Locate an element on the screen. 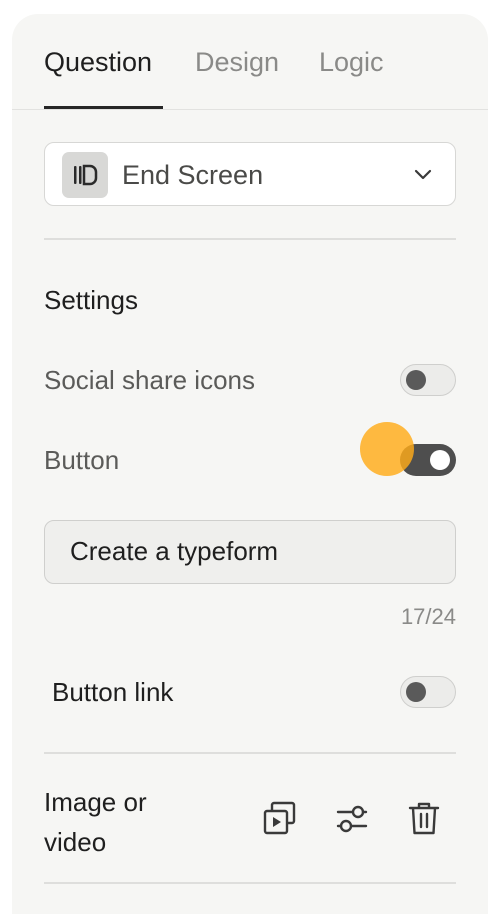 The image size is (500, 914). tab-bar: Question Design Logic is located at coordinates (250, 62).